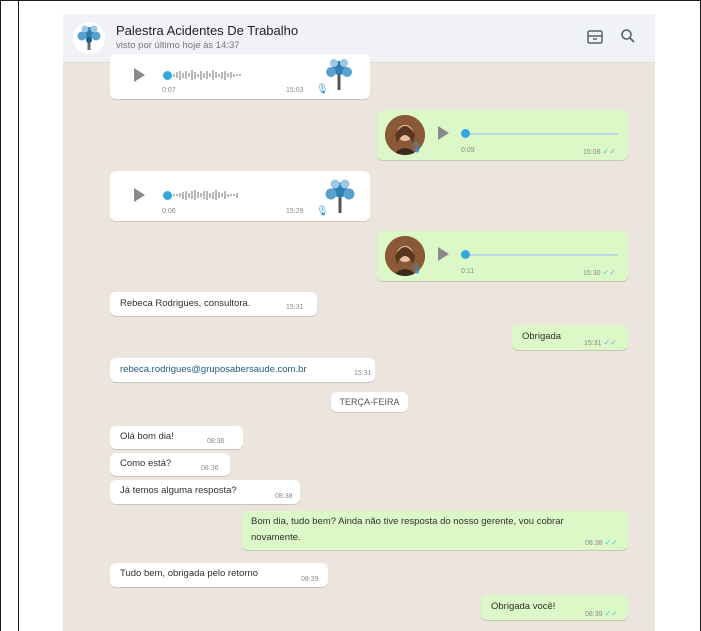  What do you see at coordinates (523, 606) in the screenshot?
I see `message-text: Obrigada você!` at bounding box center [523, 606].